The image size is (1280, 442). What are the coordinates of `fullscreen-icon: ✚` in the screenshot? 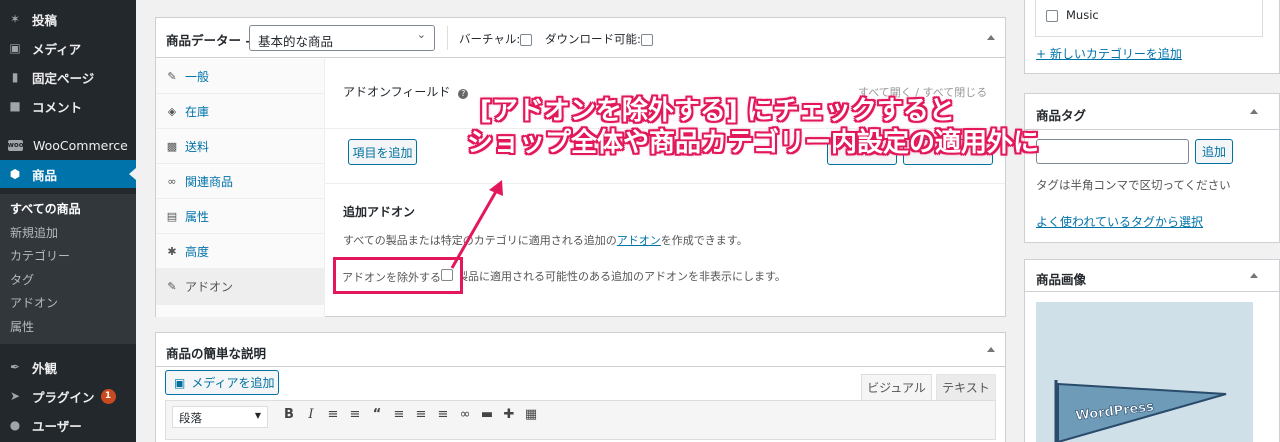 It's located at (509, 414).